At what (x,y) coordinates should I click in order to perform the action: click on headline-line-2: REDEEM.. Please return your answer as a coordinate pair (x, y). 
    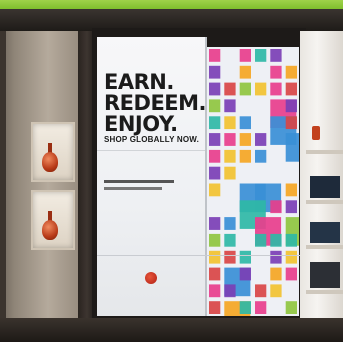
    Looking at the image, I should click on (155, 103).